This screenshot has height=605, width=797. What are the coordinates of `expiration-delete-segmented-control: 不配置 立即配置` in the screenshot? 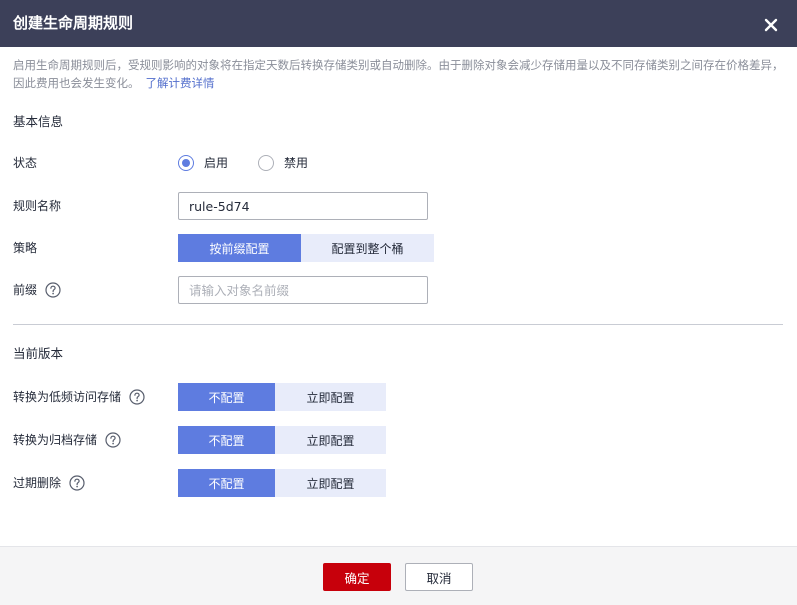 It's located at (282, 483).